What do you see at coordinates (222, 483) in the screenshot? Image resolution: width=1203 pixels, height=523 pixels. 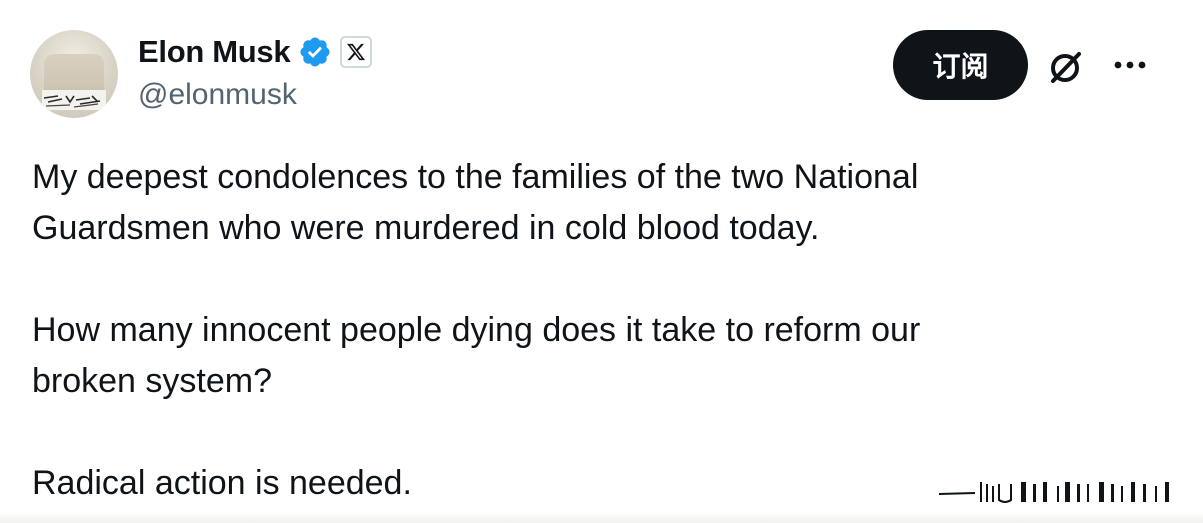 I see `tweet-line: Radical action is needed.` at bounding box center [222, 483].